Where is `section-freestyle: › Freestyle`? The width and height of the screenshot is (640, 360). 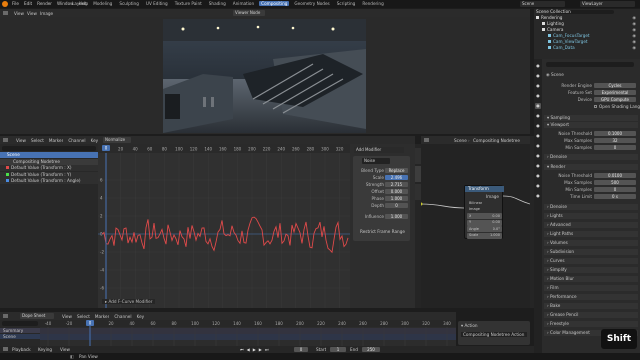
section-freestyle: › Freestyle is located at coordinates (591, 324).